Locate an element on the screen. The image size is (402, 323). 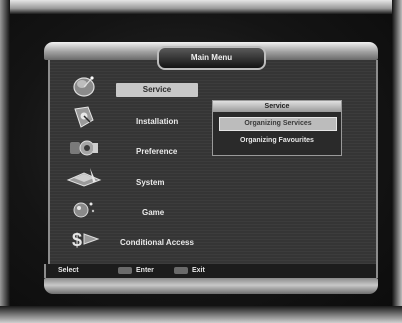
menu-item-system: System is located at coordinates (150, 183).